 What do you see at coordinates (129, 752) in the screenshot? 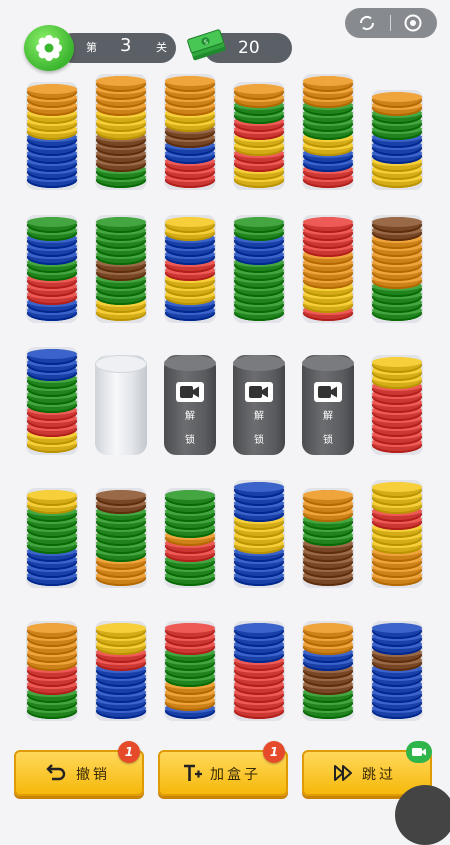
I see `undo-count-badge: 1` at bounding box center [129, 752].